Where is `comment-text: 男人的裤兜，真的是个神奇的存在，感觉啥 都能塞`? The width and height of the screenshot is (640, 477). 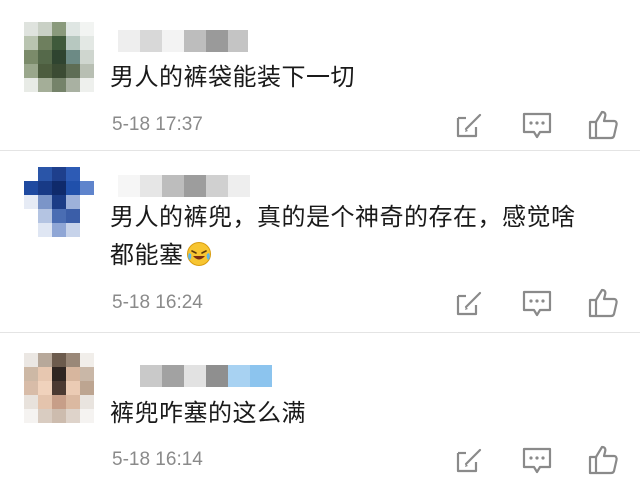
comment-text: 男人的裤兜，真的是个神奇的存在，感觉啥 都能塞 is located at coordinates (370, 236).